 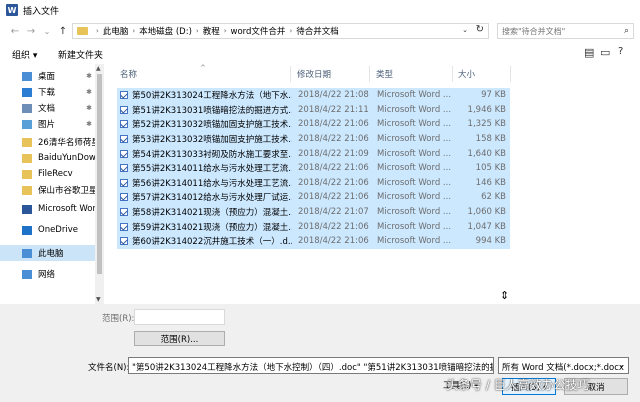 What do you see at coordinates (605, 52) in the screenshot?
I see `preview-pane-icon: ▭` at bounding box center [605, 52].